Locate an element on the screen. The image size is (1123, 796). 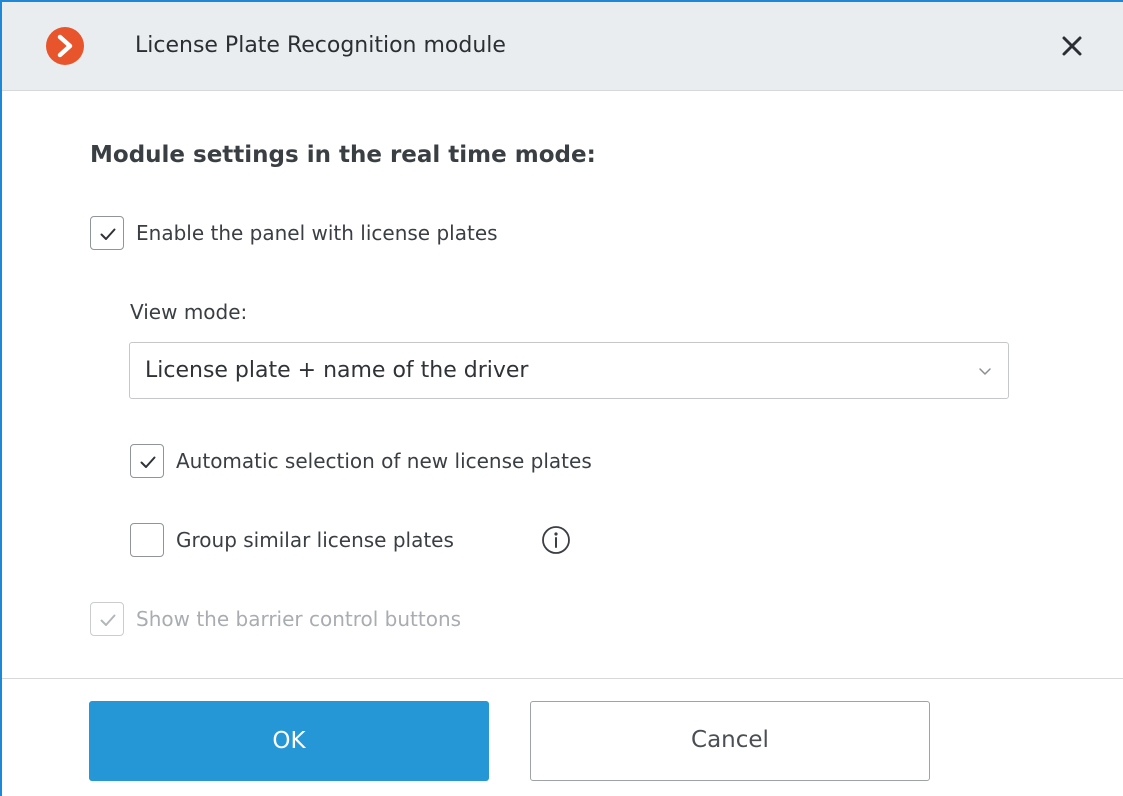
view-mode-label: View mode: is located at coordinates (189, 312).